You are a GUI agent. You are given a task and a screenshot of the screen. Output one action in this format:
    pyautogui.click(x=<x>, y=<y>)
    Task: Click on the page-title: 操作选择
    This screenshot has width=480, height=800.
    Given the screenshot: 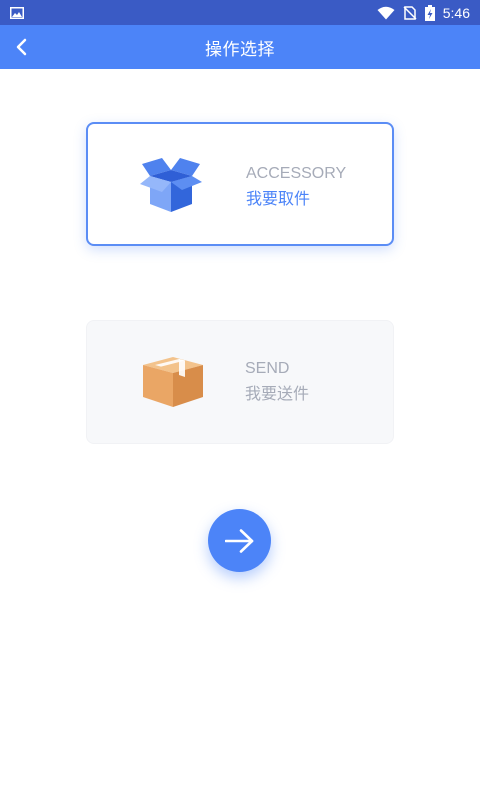 What is the action you would take?
    pyautogui.click(x=240, y=49)
    